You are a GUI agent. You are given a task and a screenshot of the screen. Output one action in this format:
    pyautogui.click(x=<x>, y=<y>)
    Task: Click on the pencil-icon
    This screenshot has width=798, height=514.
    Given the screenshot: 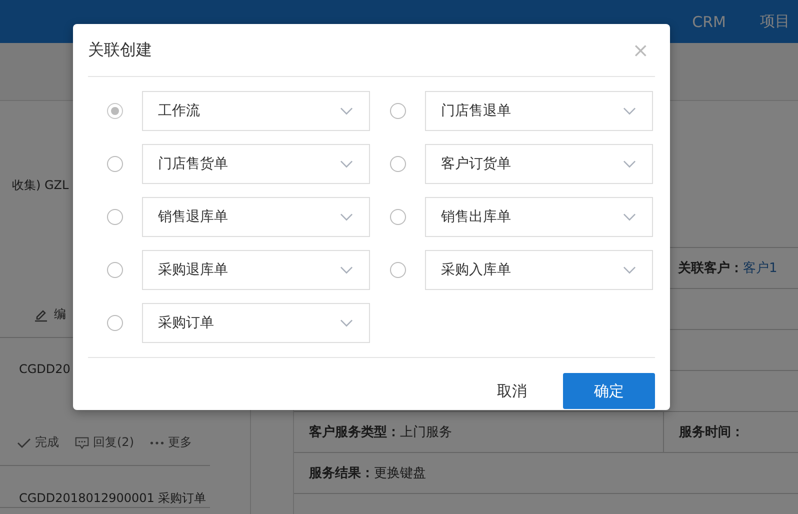 What is the action you would take?
    pyautogui.click(x=41, y=315)
    